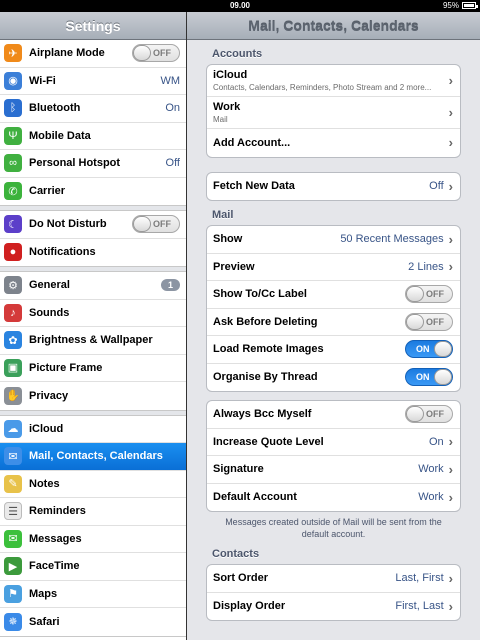 The width and height of the screenshot is (480, 640). Describe the element at coordinates (333, 187) in the screenshot. I see `fetch-new-data-row: Fetch New Data Off ›` at that location.